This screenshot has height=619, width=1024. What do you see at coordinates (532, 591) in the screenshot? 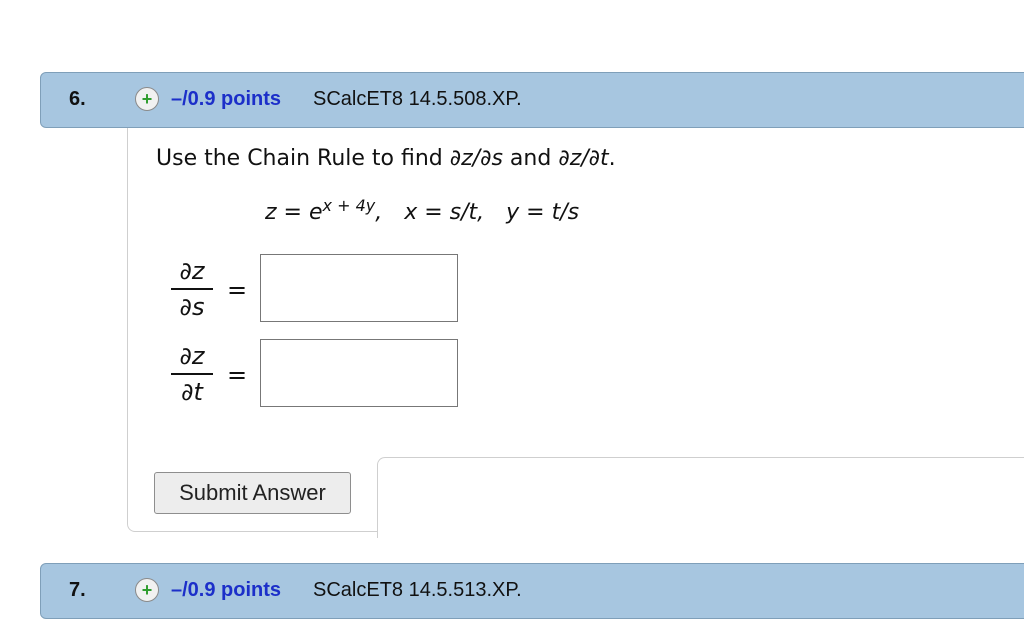
I see `question-7-header: 7. + –/0.9 points SCalcET8 14.5.513.XP.` at bounding box center [532, 591].